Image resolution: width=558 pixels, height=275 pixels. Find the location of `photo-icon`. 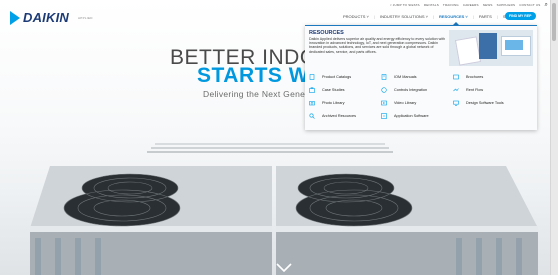

photo-icon is located at coordinates (312, 103).